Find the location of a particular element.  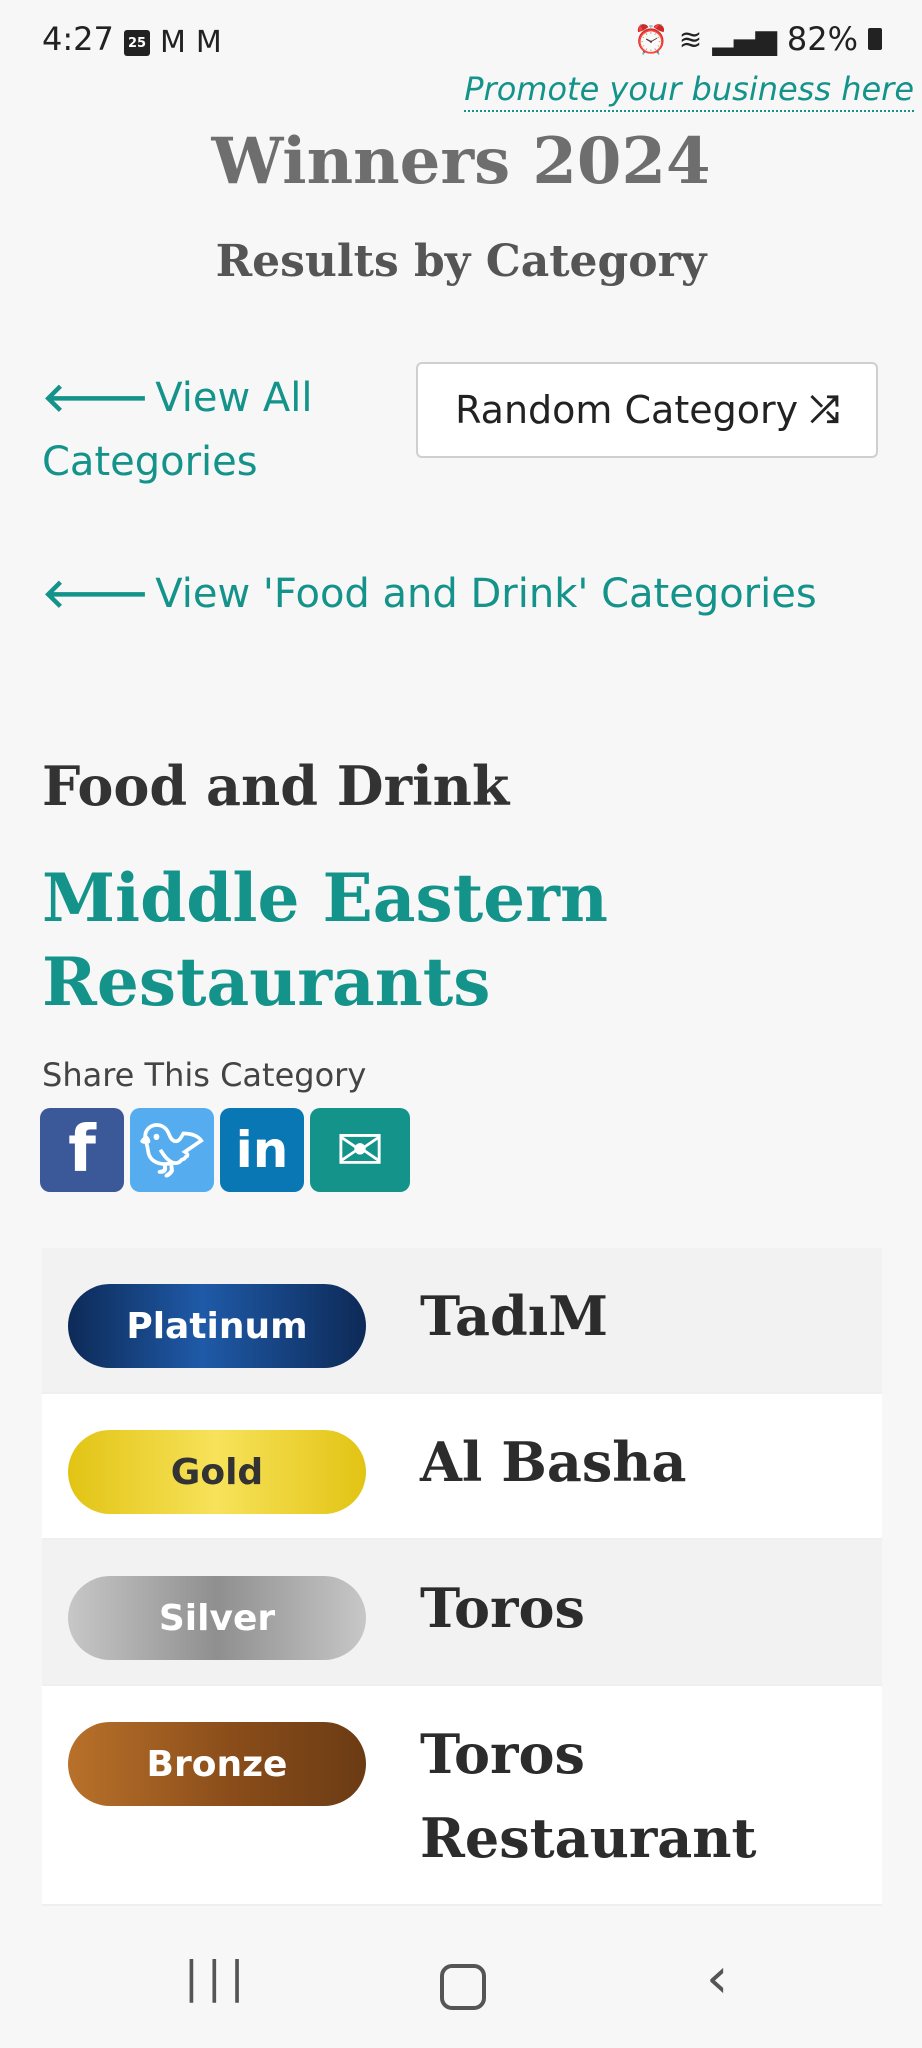

notification-icons: 25 M M is located at coordinates (173, 43).